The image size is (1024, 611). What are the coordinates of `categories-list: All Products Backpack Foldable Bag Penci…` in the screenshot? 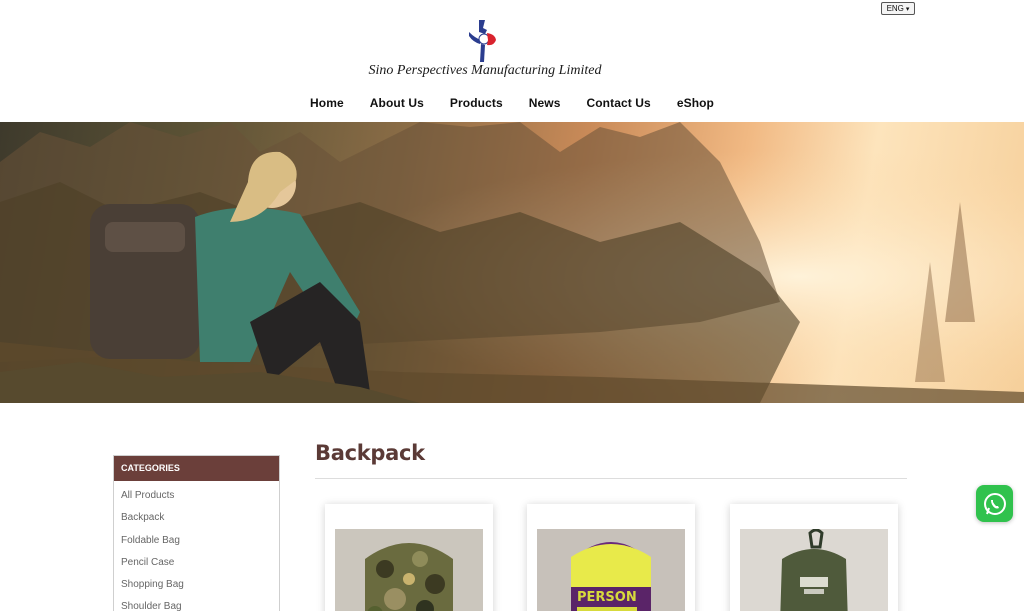 It's located at (196, 546).